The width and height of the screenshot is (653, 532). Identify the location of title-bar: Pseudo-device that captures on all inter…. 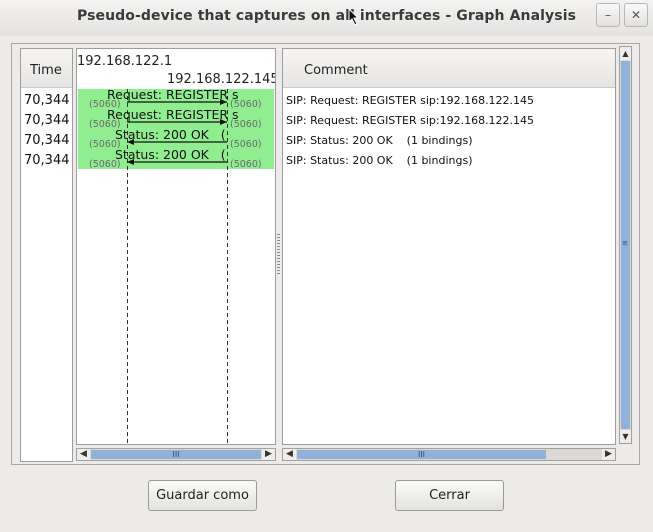
(326, 18).